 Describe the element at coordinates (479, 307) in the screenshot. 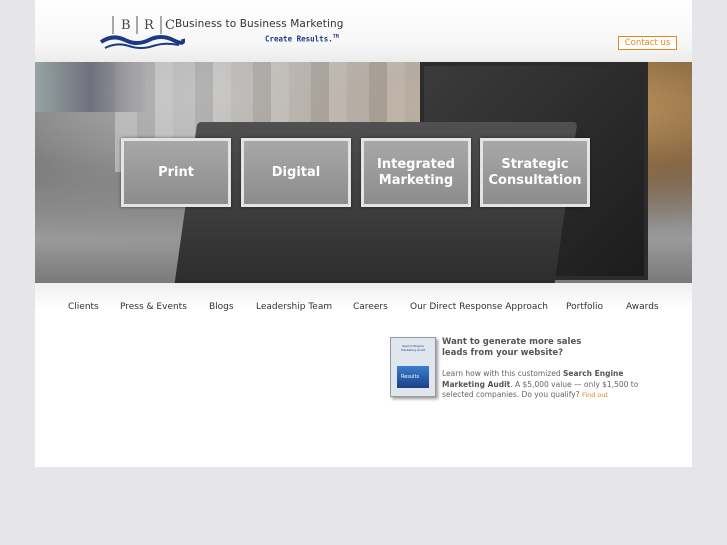

I see `nav-item-direct-response: Our Direct Response Approach` at that location.